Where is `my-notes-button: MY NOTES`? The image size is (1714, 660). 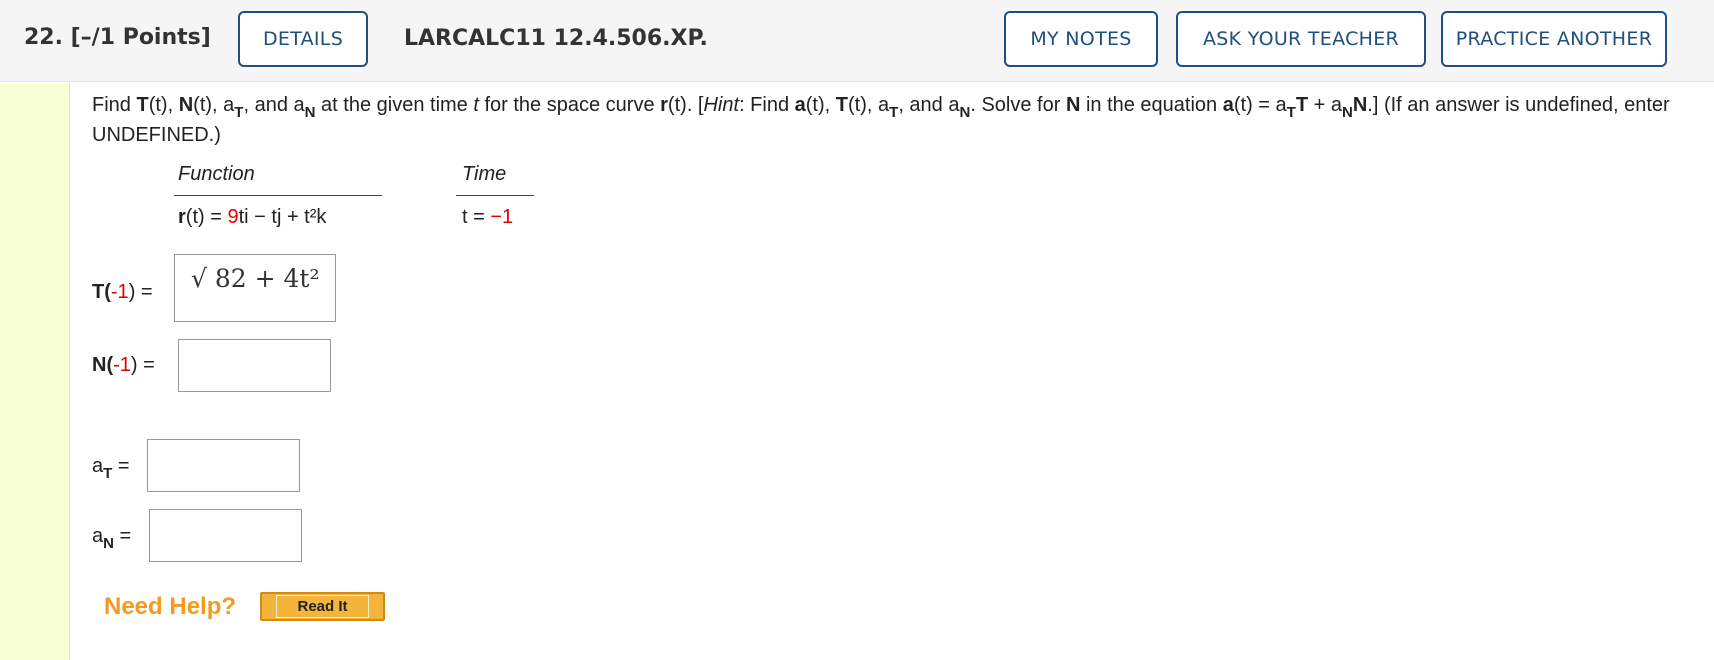 my-notes-button: MY NOTES is located at coordinates (1081, 39).